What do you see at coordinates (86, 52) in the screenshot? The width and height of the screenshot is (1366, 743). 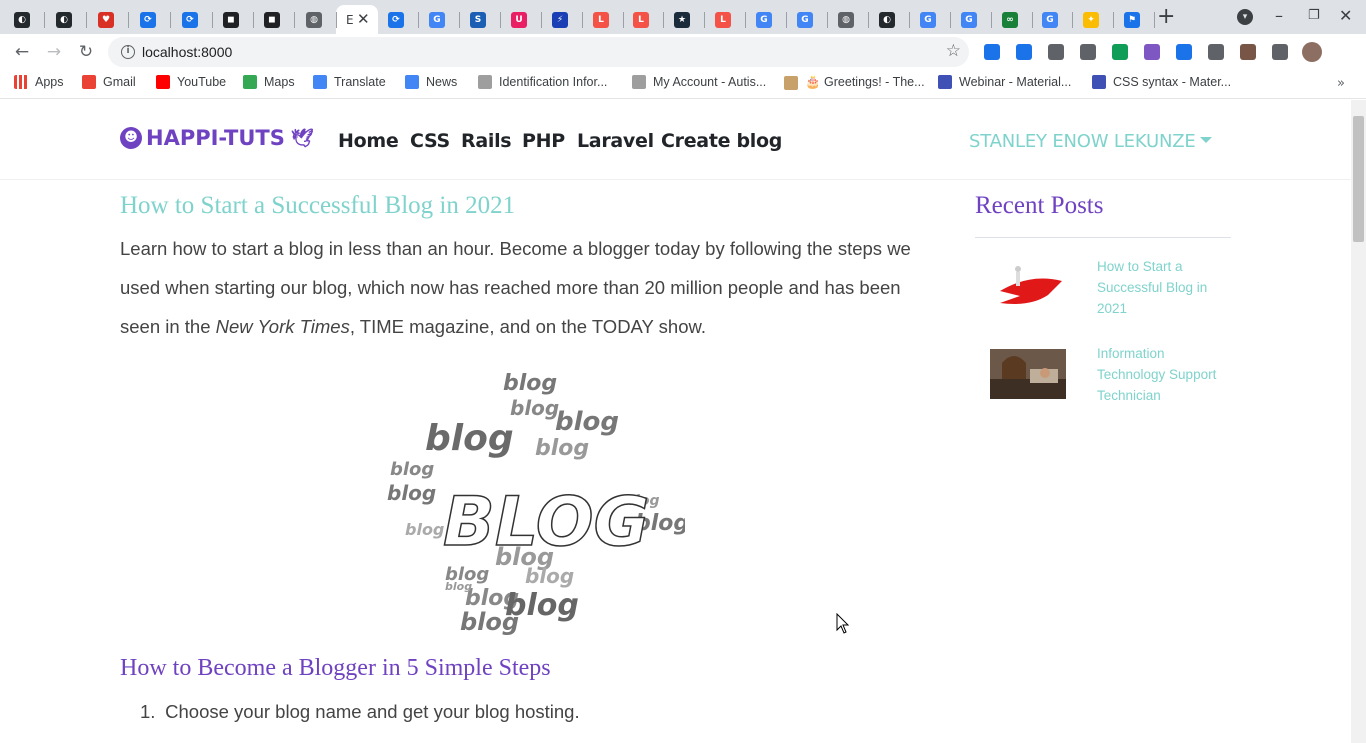 I see `reload-icon: ↻` at bounding box center [86, 52].